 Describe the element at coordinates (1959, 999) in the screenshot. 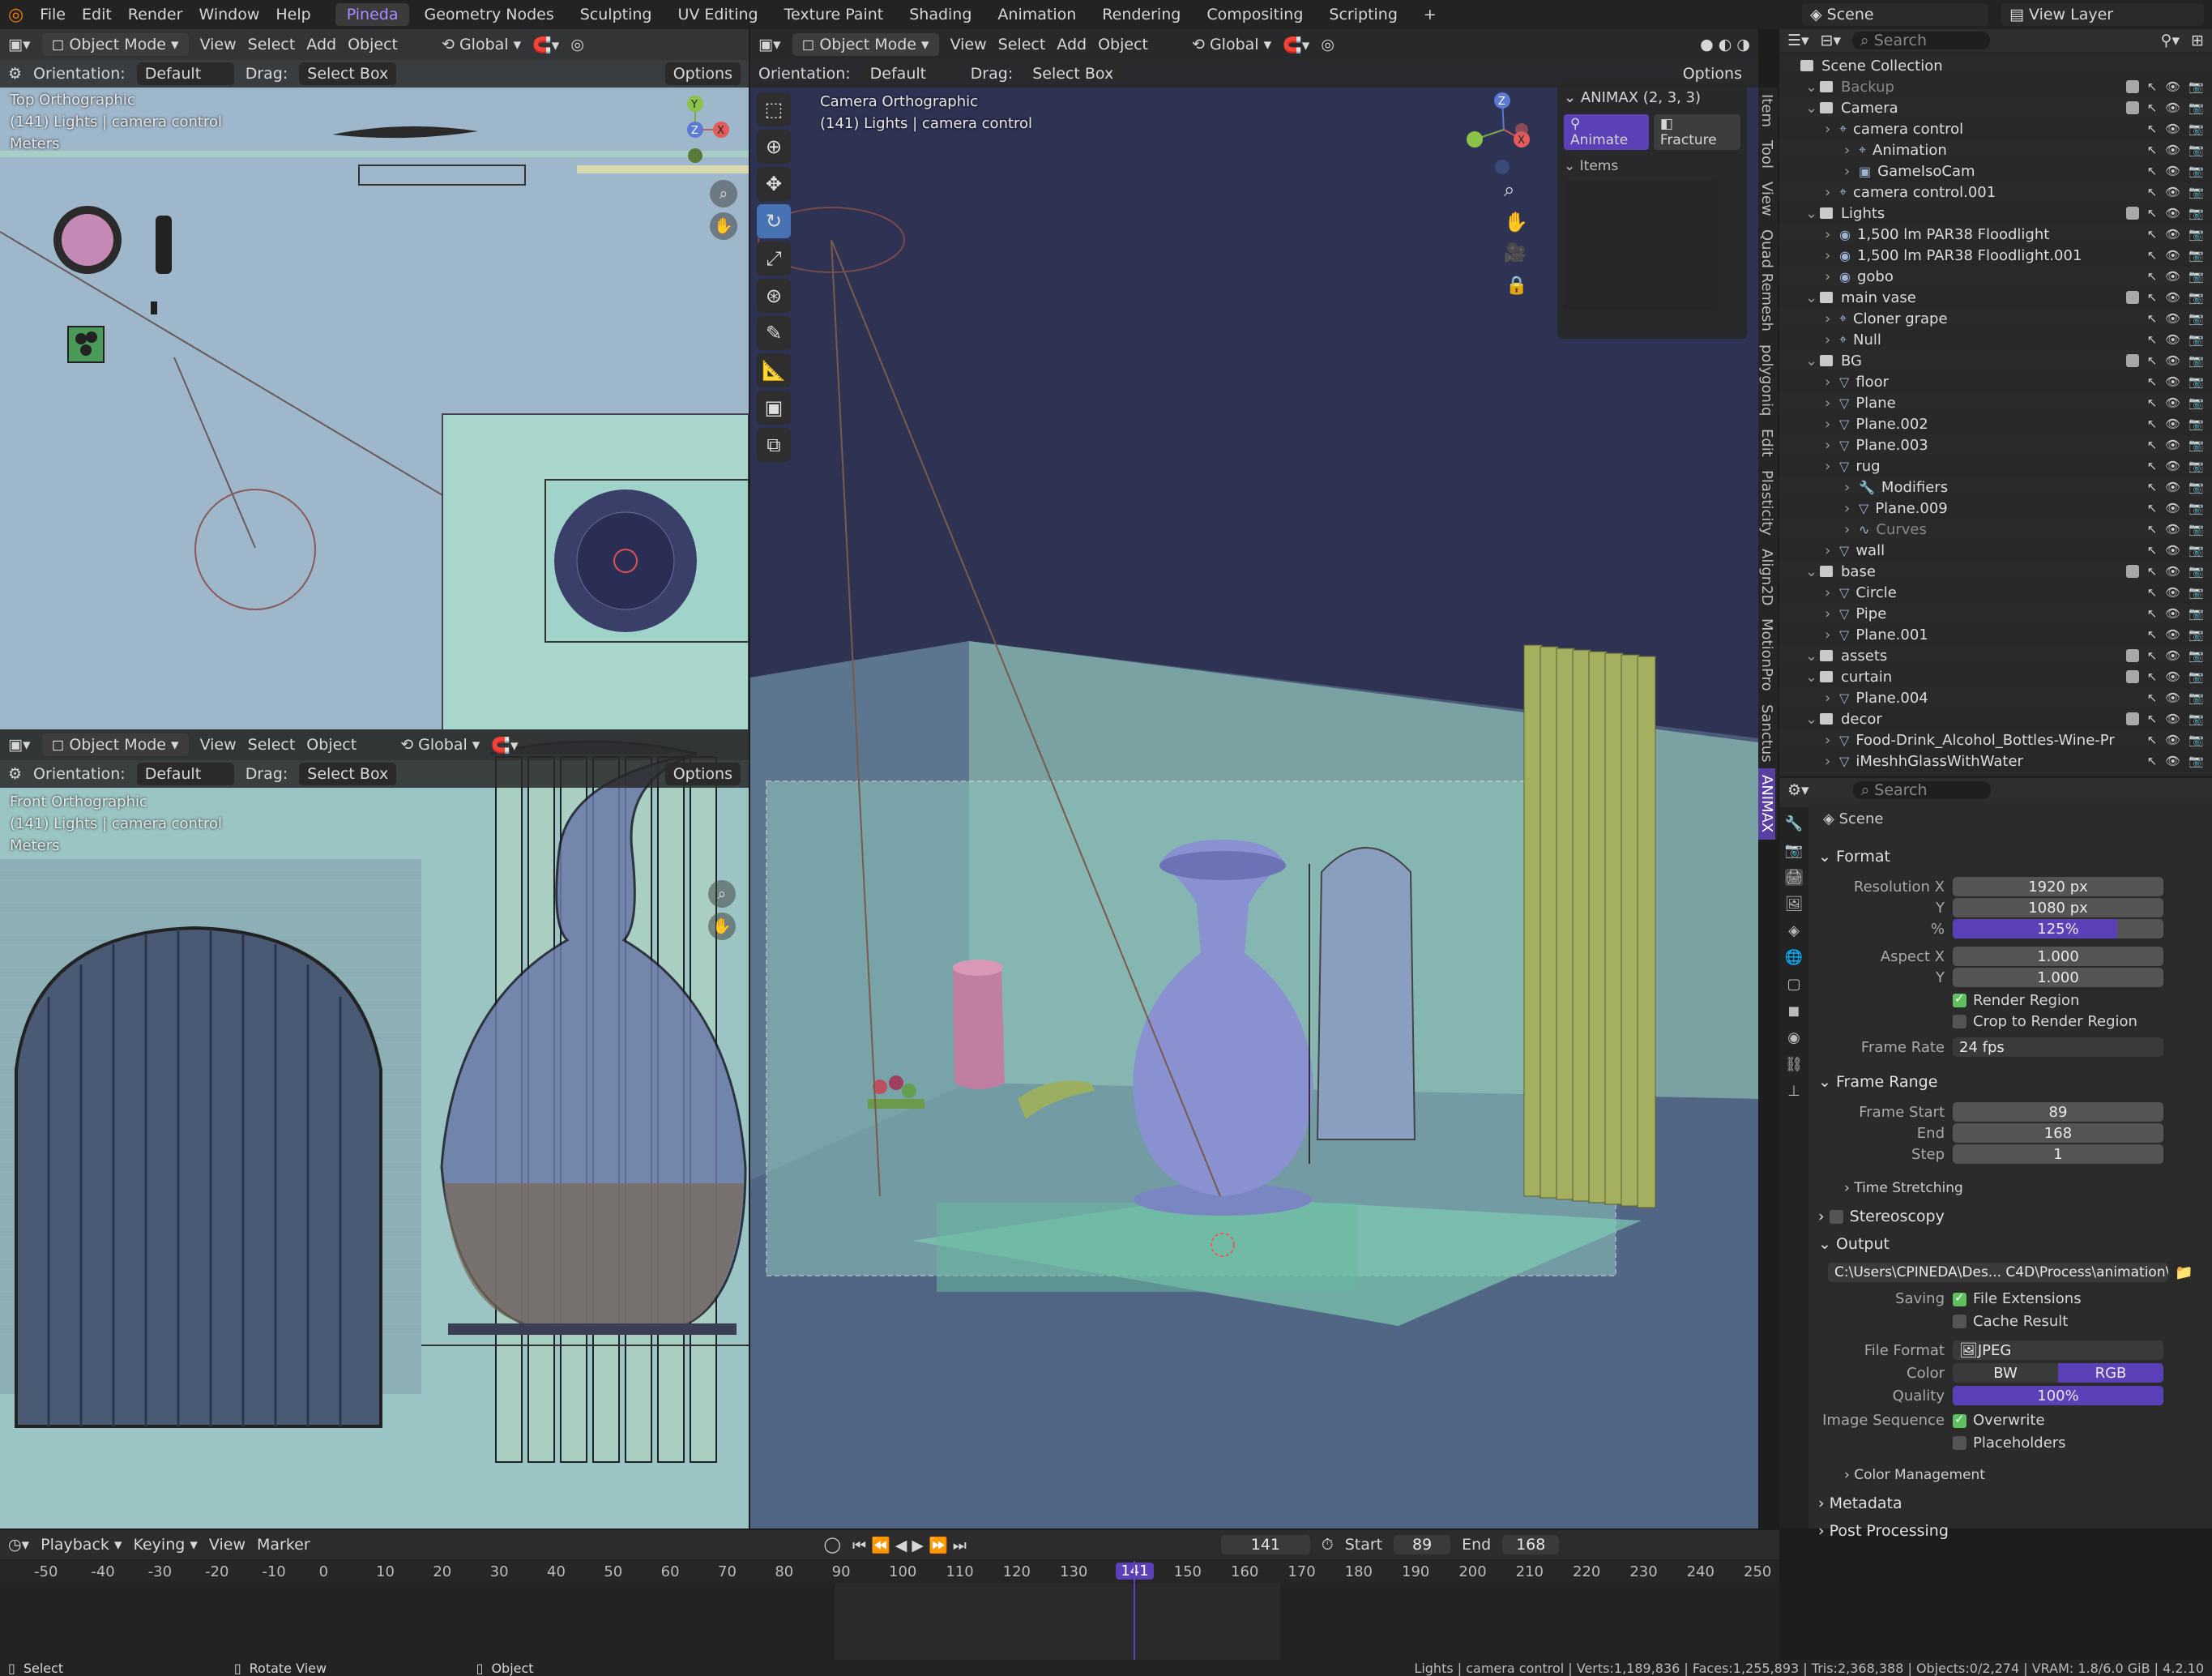

I see `render-region-checkbox` at that location.